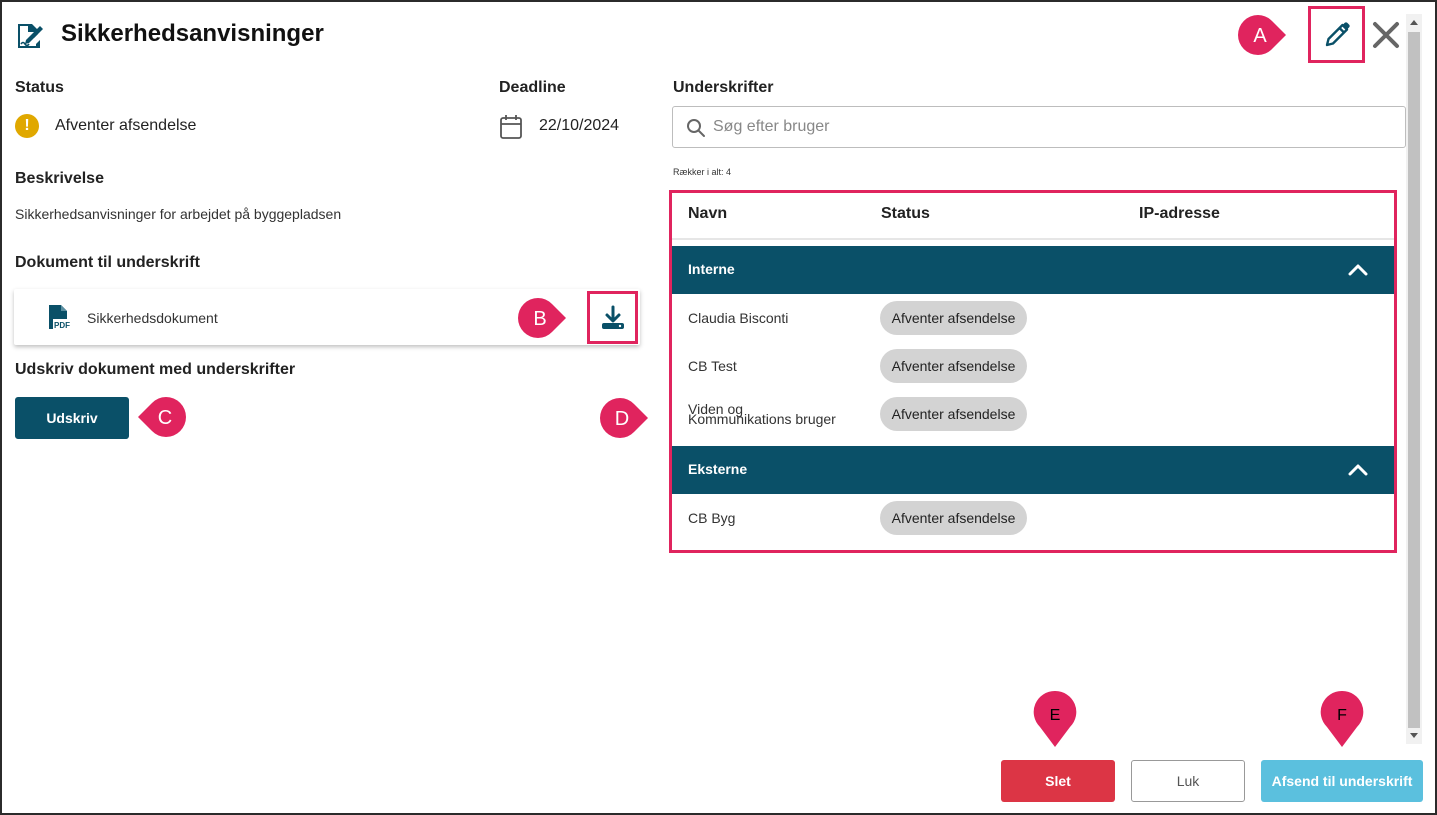 The width and height of the screenshot is (1437, 815). Describe the element at coordinates (762, 419) in the screenshot. I see `table-row-name-line2: Kommunikations bruger` at that location.